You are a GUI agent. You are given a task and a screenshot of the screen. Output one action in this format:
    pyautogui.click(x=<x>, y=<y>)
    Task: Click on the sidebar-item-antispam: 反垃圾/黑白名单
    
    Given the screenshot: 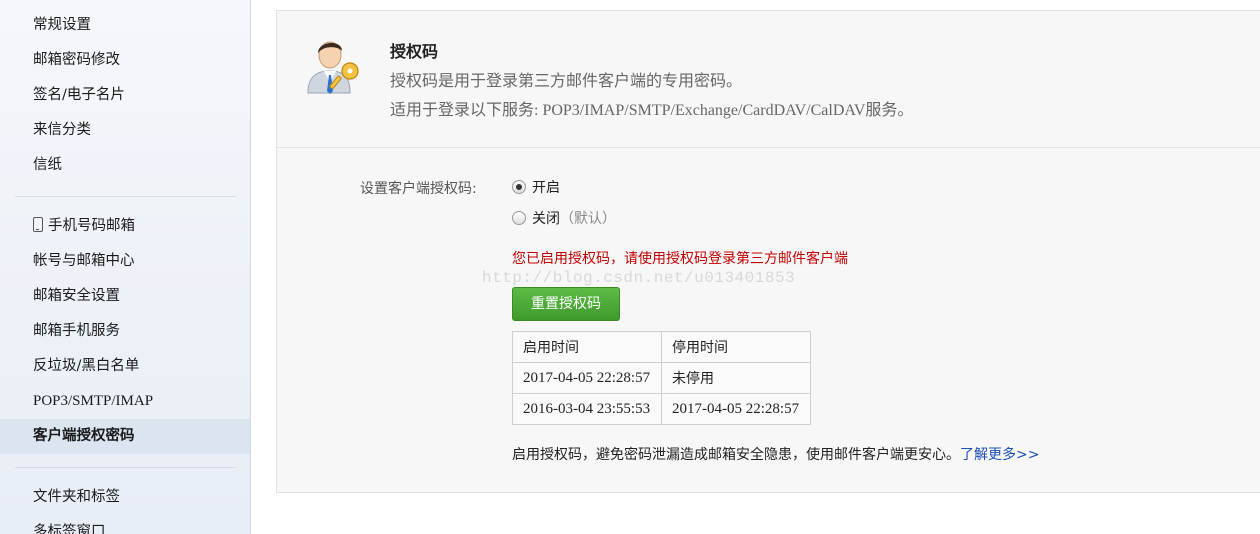 What is the action you would take?
    pyautogui.click(x=125, y=366)
    